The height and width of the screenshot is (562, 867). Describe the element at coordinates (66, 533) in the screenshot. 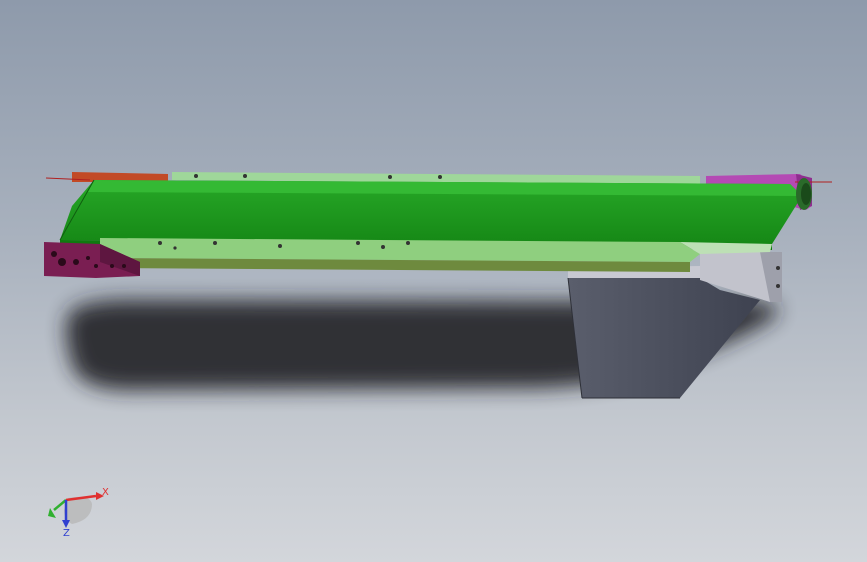

I see `z-axis-label: Z` at that location.